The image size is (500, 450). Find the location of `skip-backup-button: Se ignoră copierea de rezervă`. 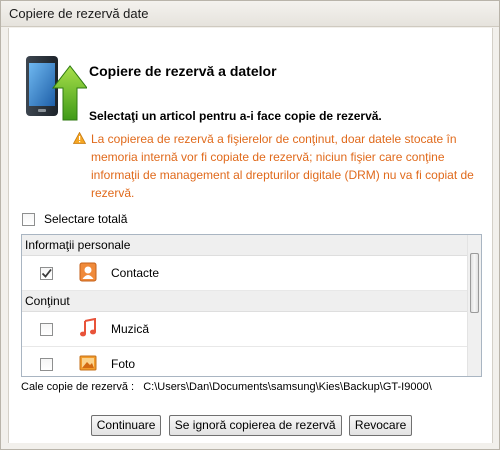

skip-backup-button: Se ignoră copierea de rezervă is located at coordinates (255, 425).